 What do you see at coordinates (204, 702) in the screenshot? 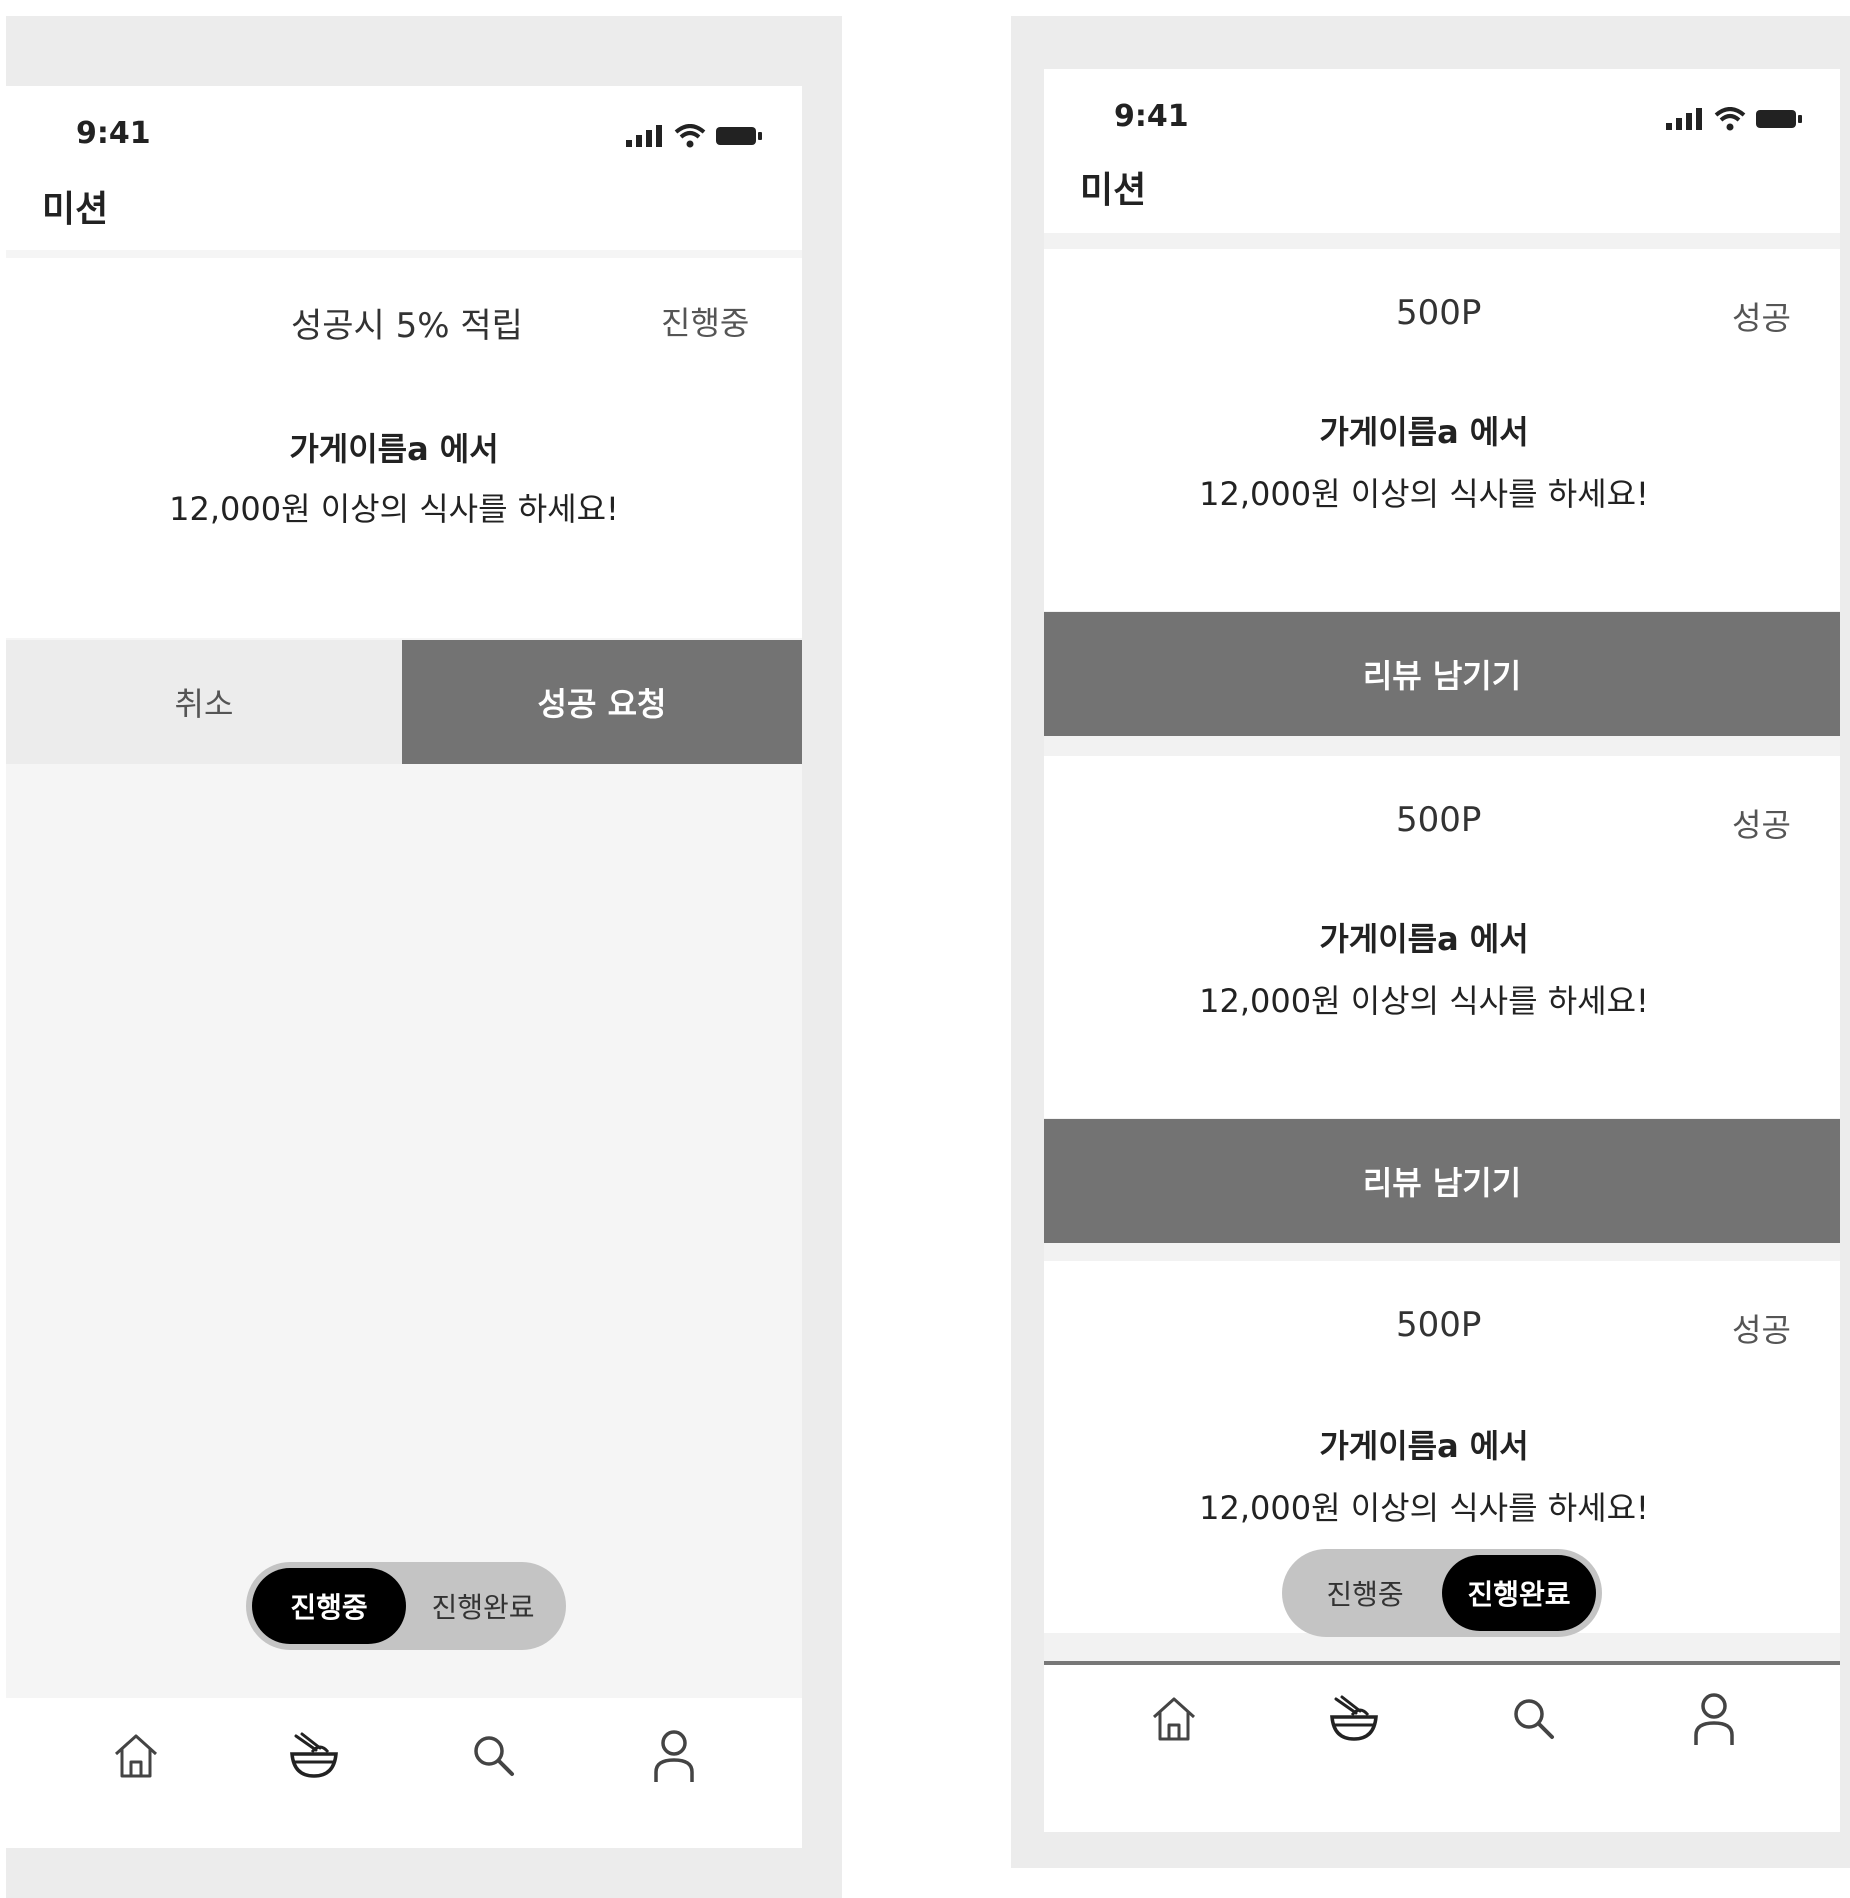
I see `cancel-button: 취소` at bounding box center [204, 702].